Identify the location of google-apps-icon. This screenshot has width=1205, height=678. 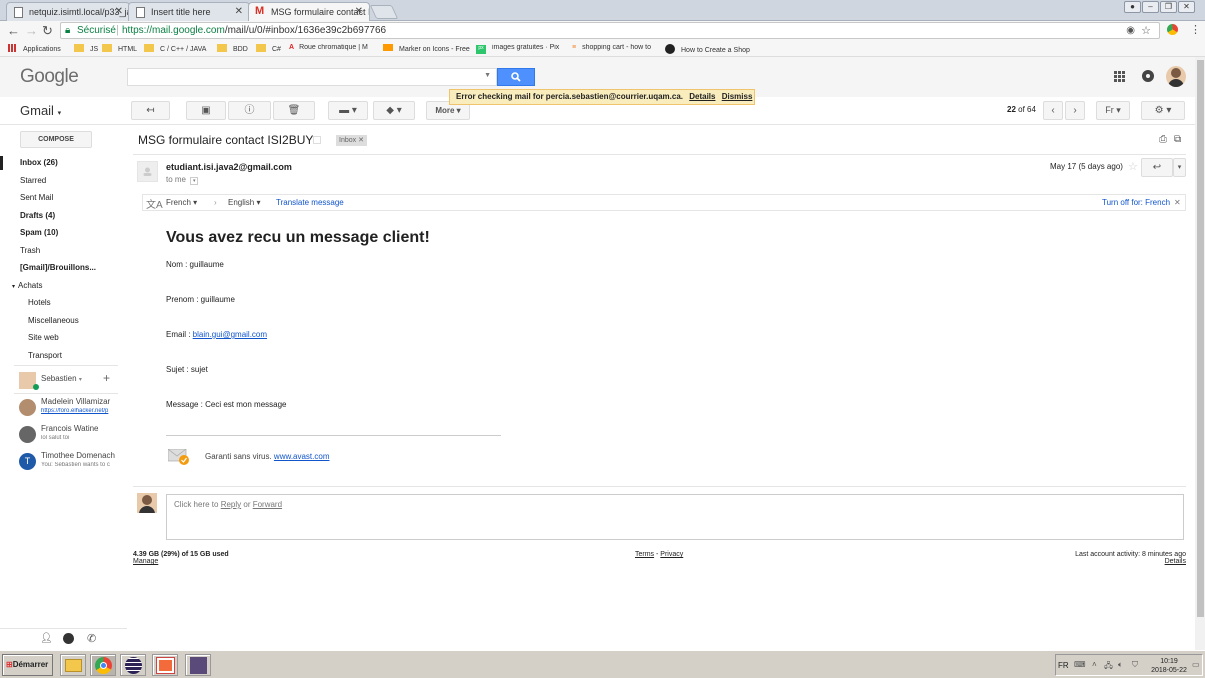
(1119, 76).